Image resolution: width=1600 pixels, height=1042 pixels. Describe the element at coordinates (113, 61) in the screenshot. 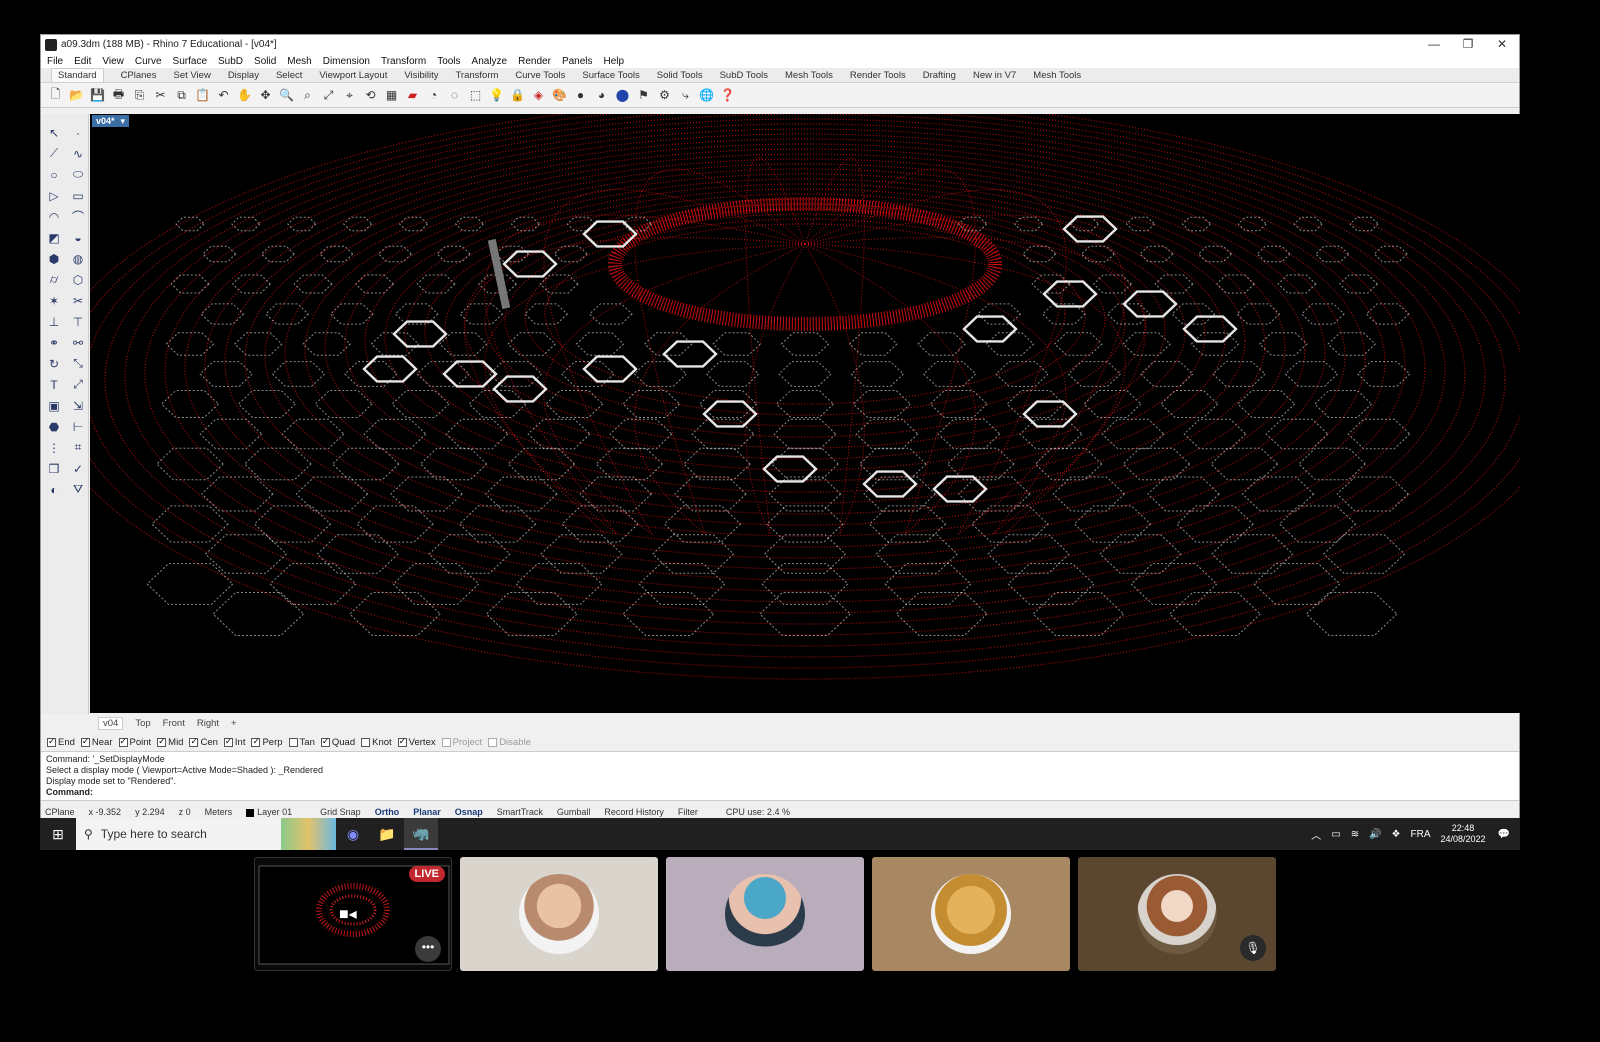

I see `menu-item-view: View` at that location.